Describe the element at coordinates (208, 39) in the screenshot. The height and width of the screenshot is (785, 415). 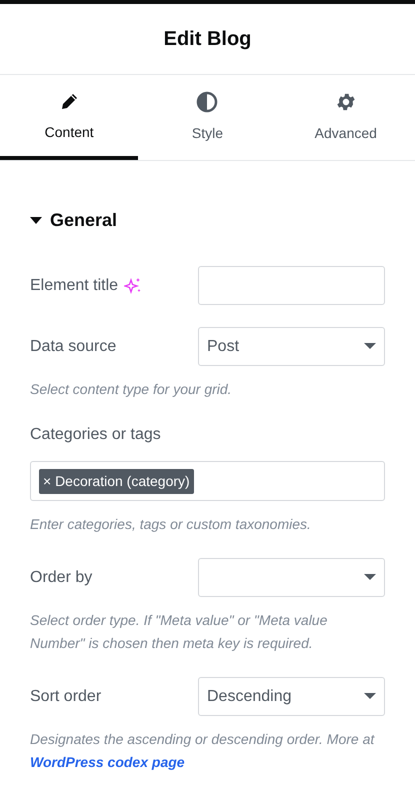
I see `panel-title: Edit Blog` at that location.